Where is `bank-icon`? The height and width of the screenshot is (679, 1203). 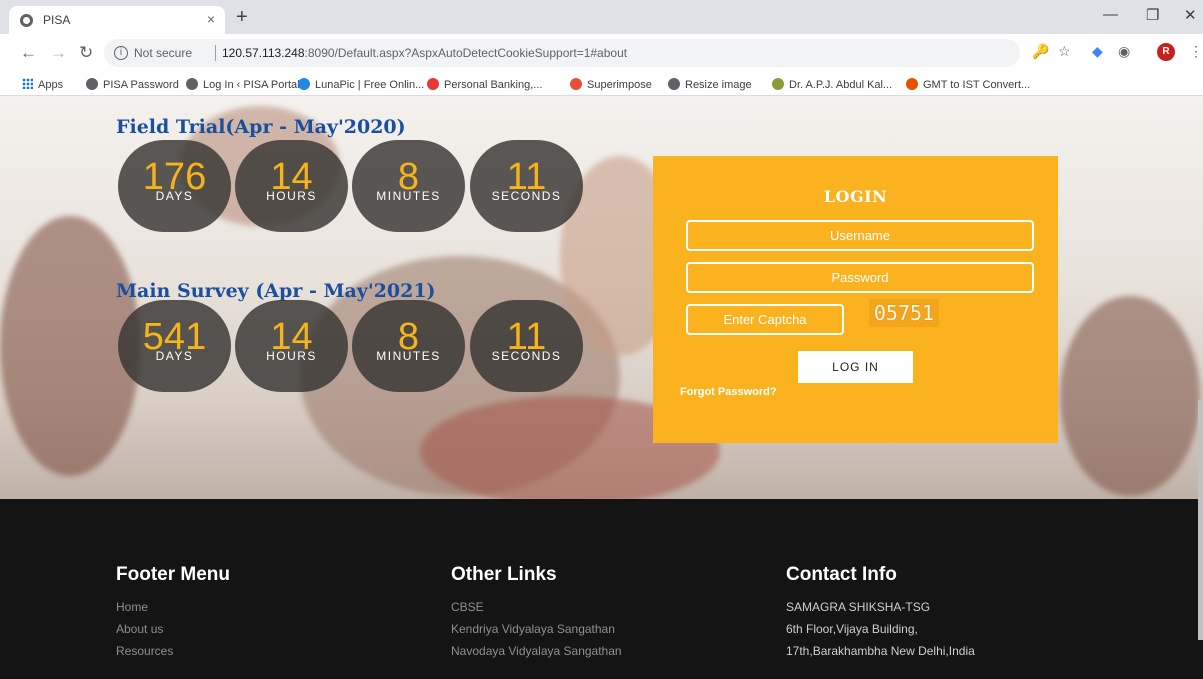
bank-icon is located at coordinates (433, 84).